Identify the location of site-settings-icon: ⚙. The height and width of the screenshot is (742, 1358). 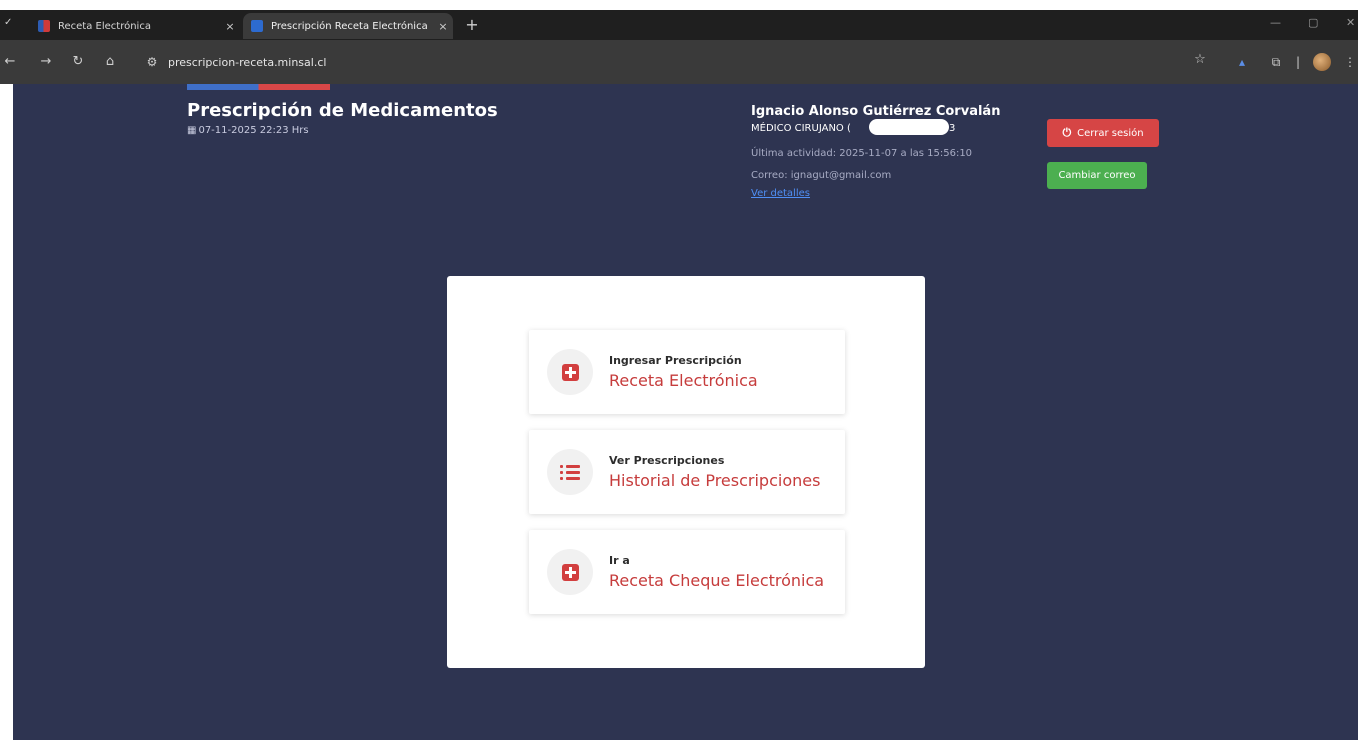
(152, 62).